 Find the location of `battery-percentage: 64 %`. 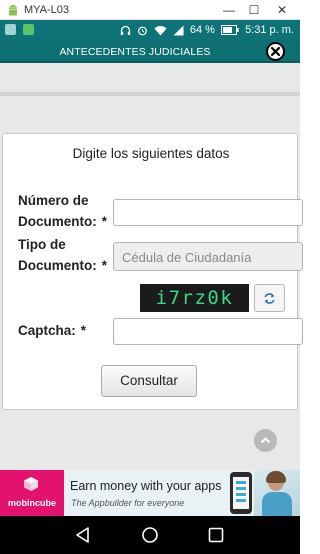

battery-percentage: 64 % is located at coordinates (202, 30).